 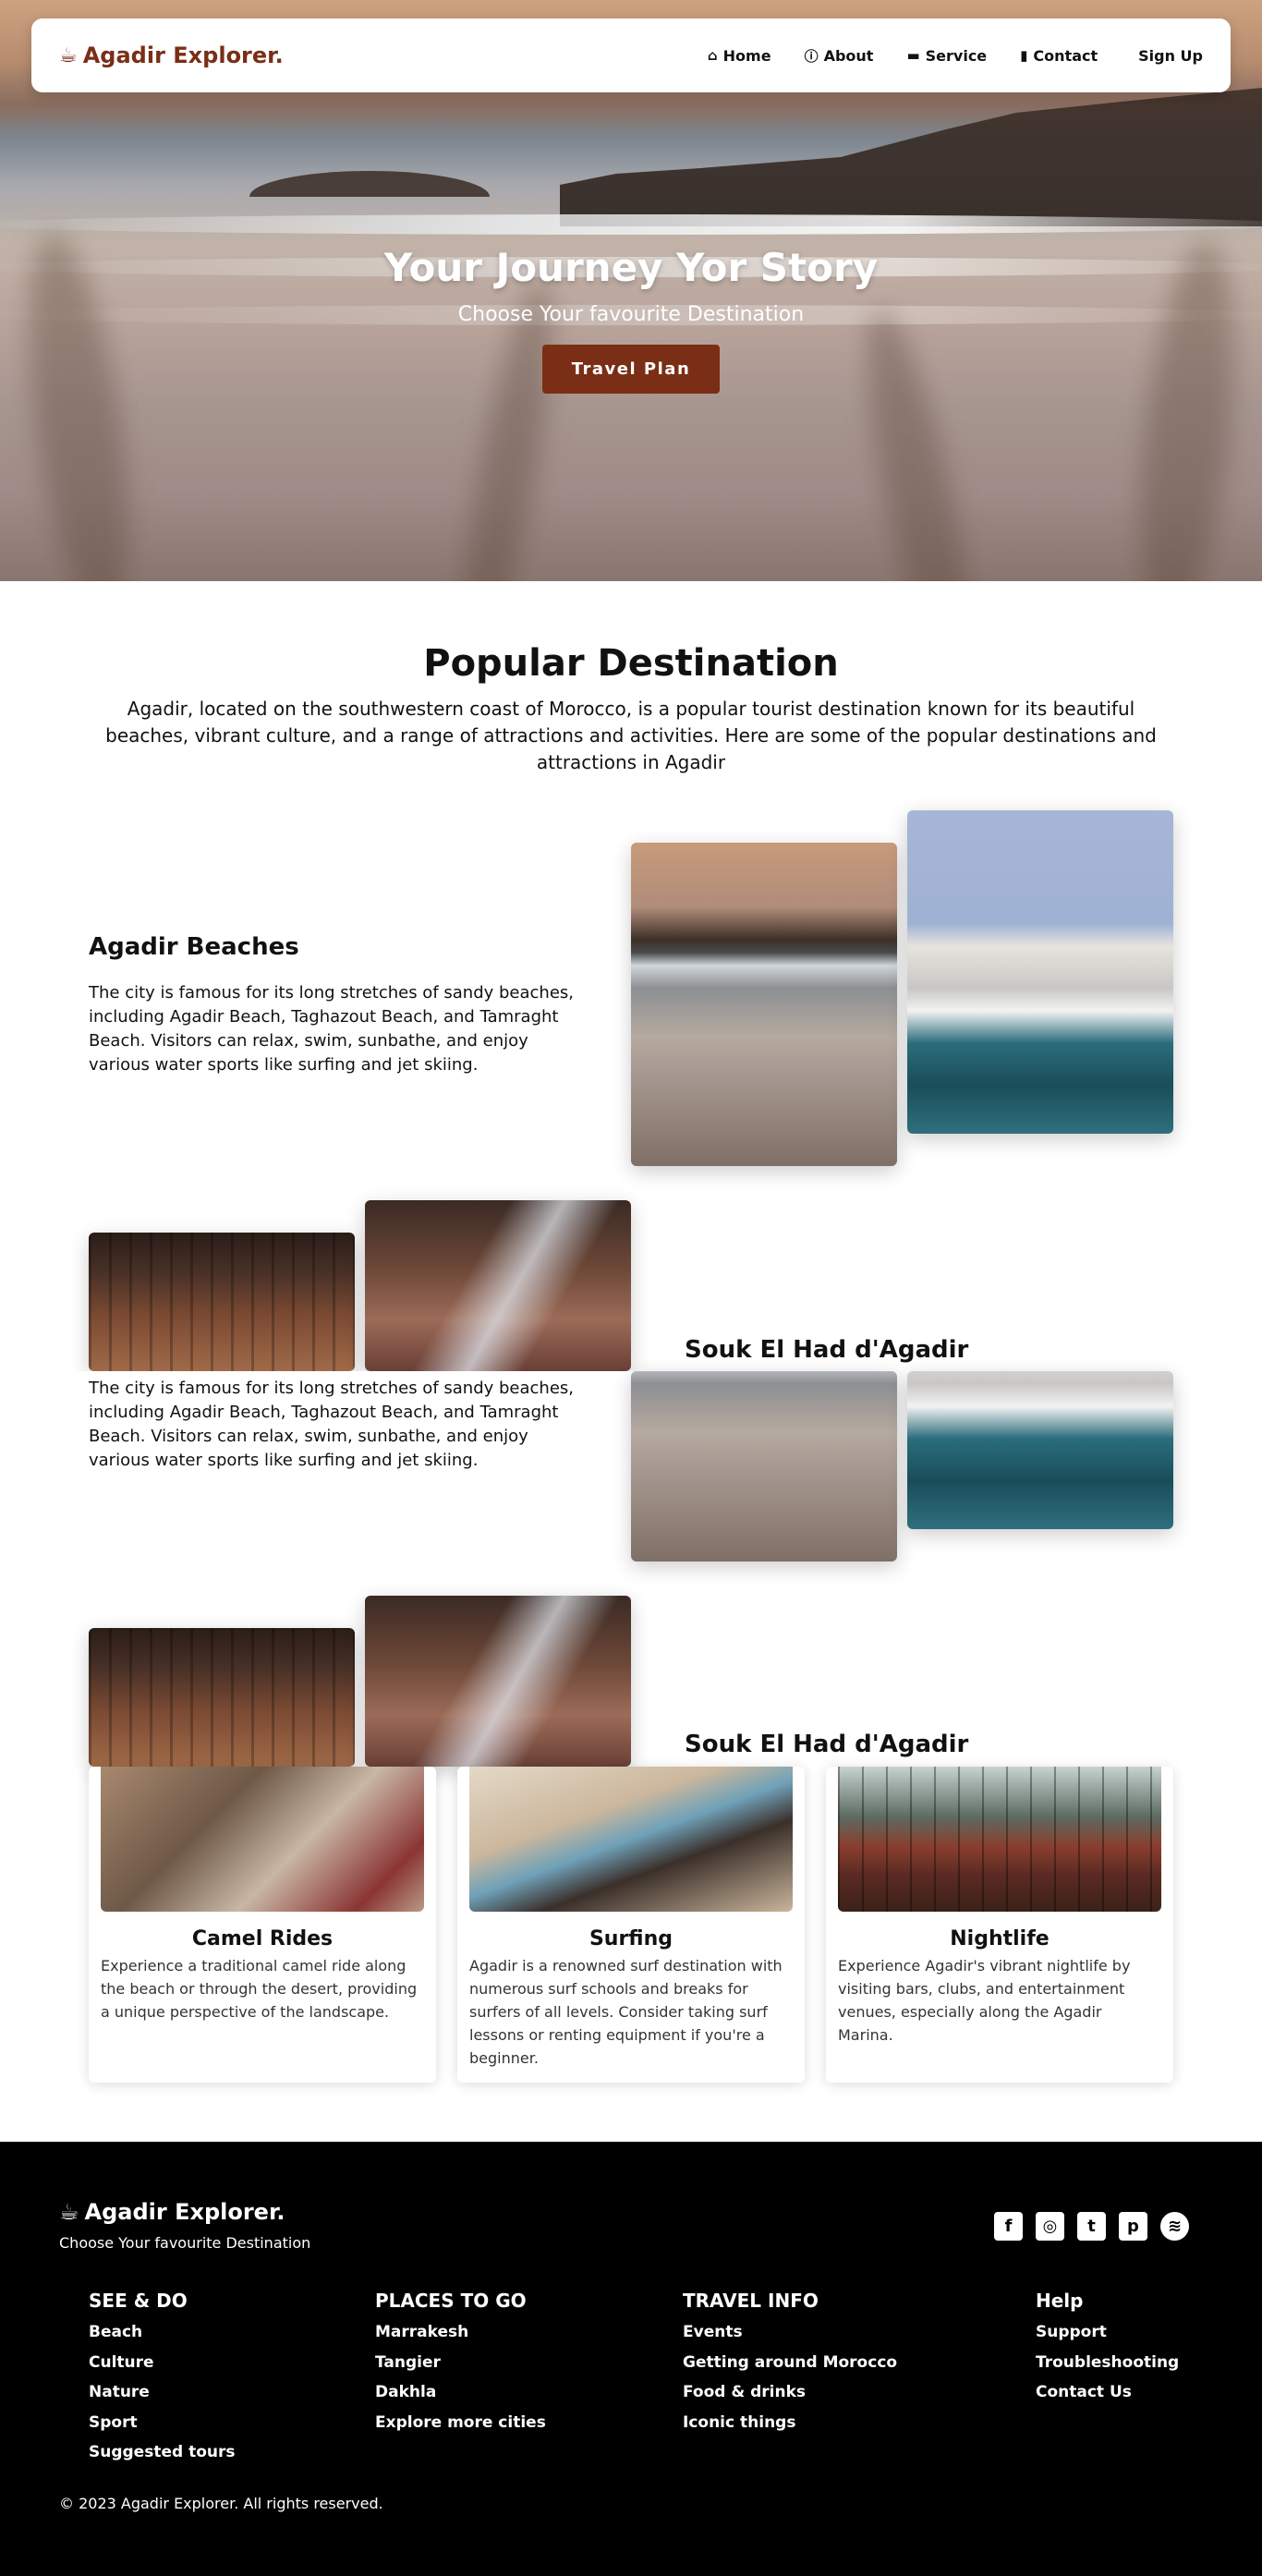 I want to click on footer-link: Getting around Morocco, so click(x=790, y=2363).